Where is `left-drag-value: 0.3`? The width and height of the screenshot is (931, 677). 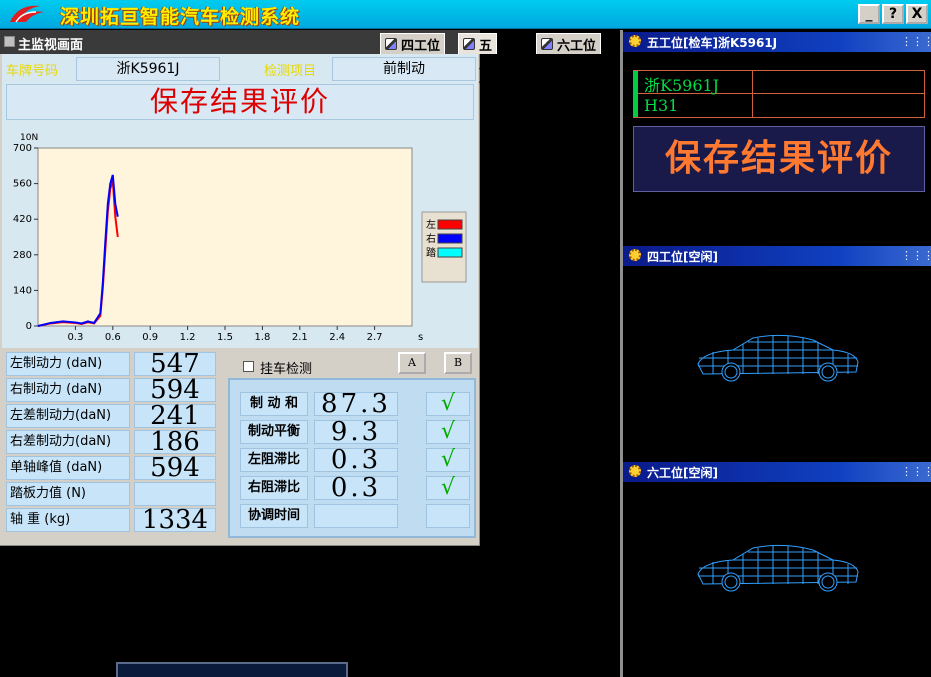
left-drag-value: 0.3 is located at coordinates (356, 460).